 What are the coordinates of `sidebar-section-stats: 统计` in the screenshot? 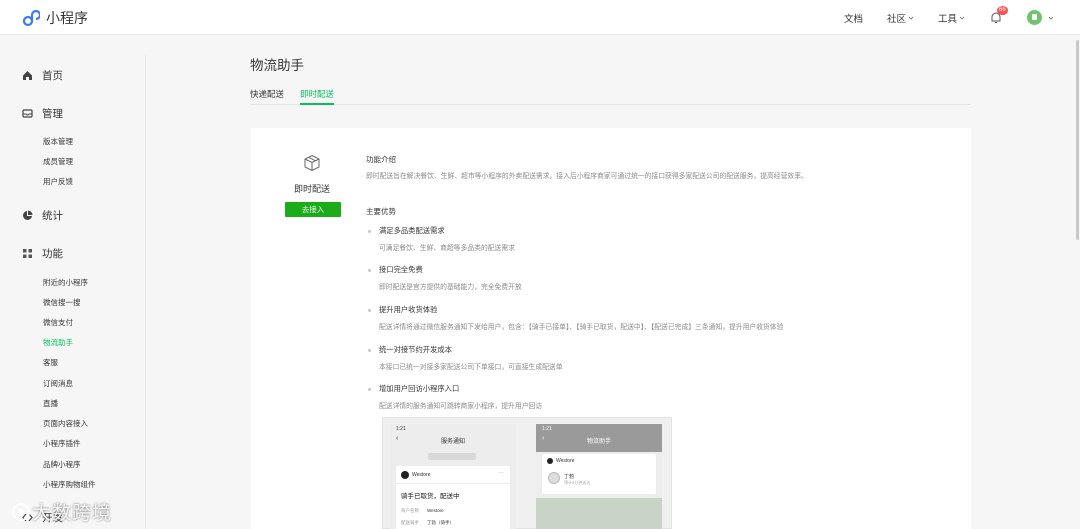 It's located at (42, 215).